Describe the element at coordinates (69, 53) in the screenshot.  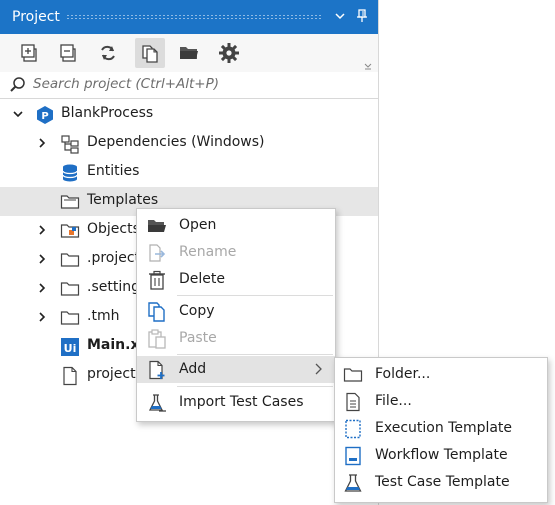
I see `collapse-all-icon` at that location.